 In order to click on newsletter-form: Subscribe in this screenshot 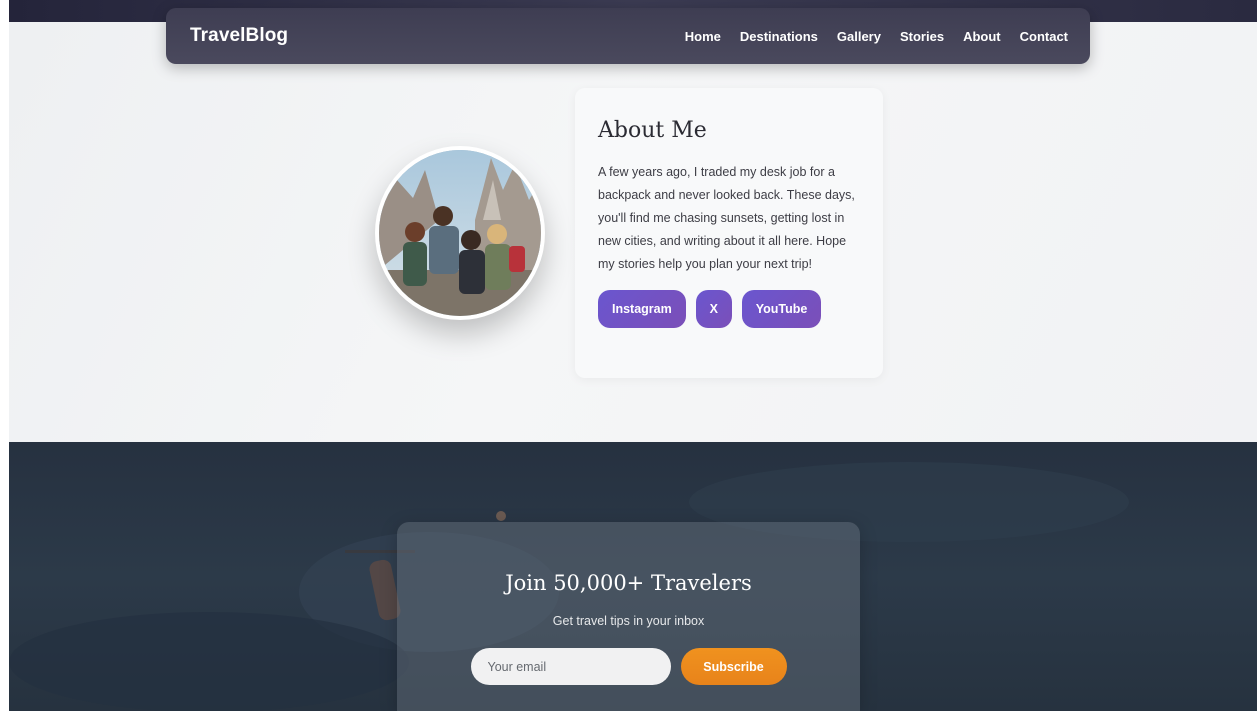, I will do `click(628, 666)`.